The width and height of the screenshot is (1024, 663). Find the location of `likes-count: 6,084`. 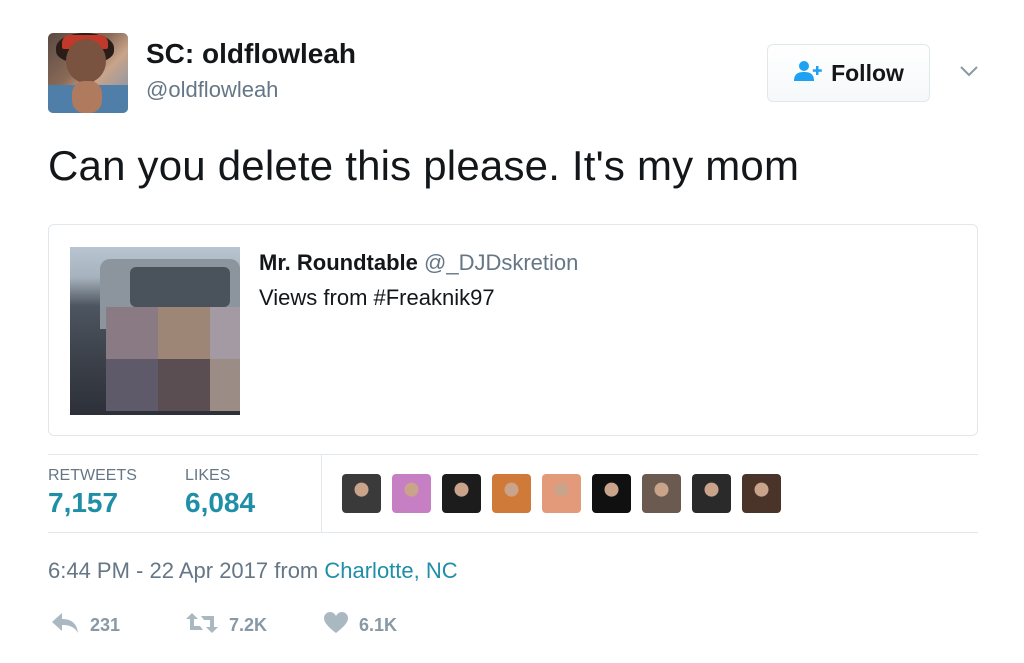

likes-count: 6,084 is located at coordinates (220, 503).